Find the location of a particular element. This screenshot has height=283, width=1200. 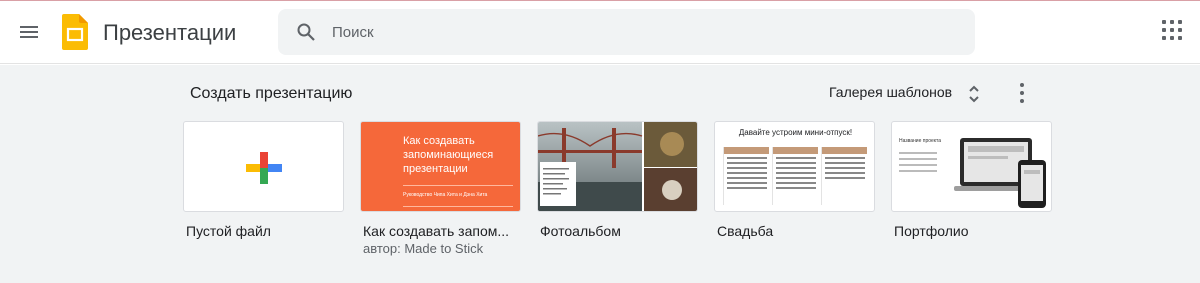

template-card-portfolio: Название проекта Портфолио is located at coordinates (971, 180).